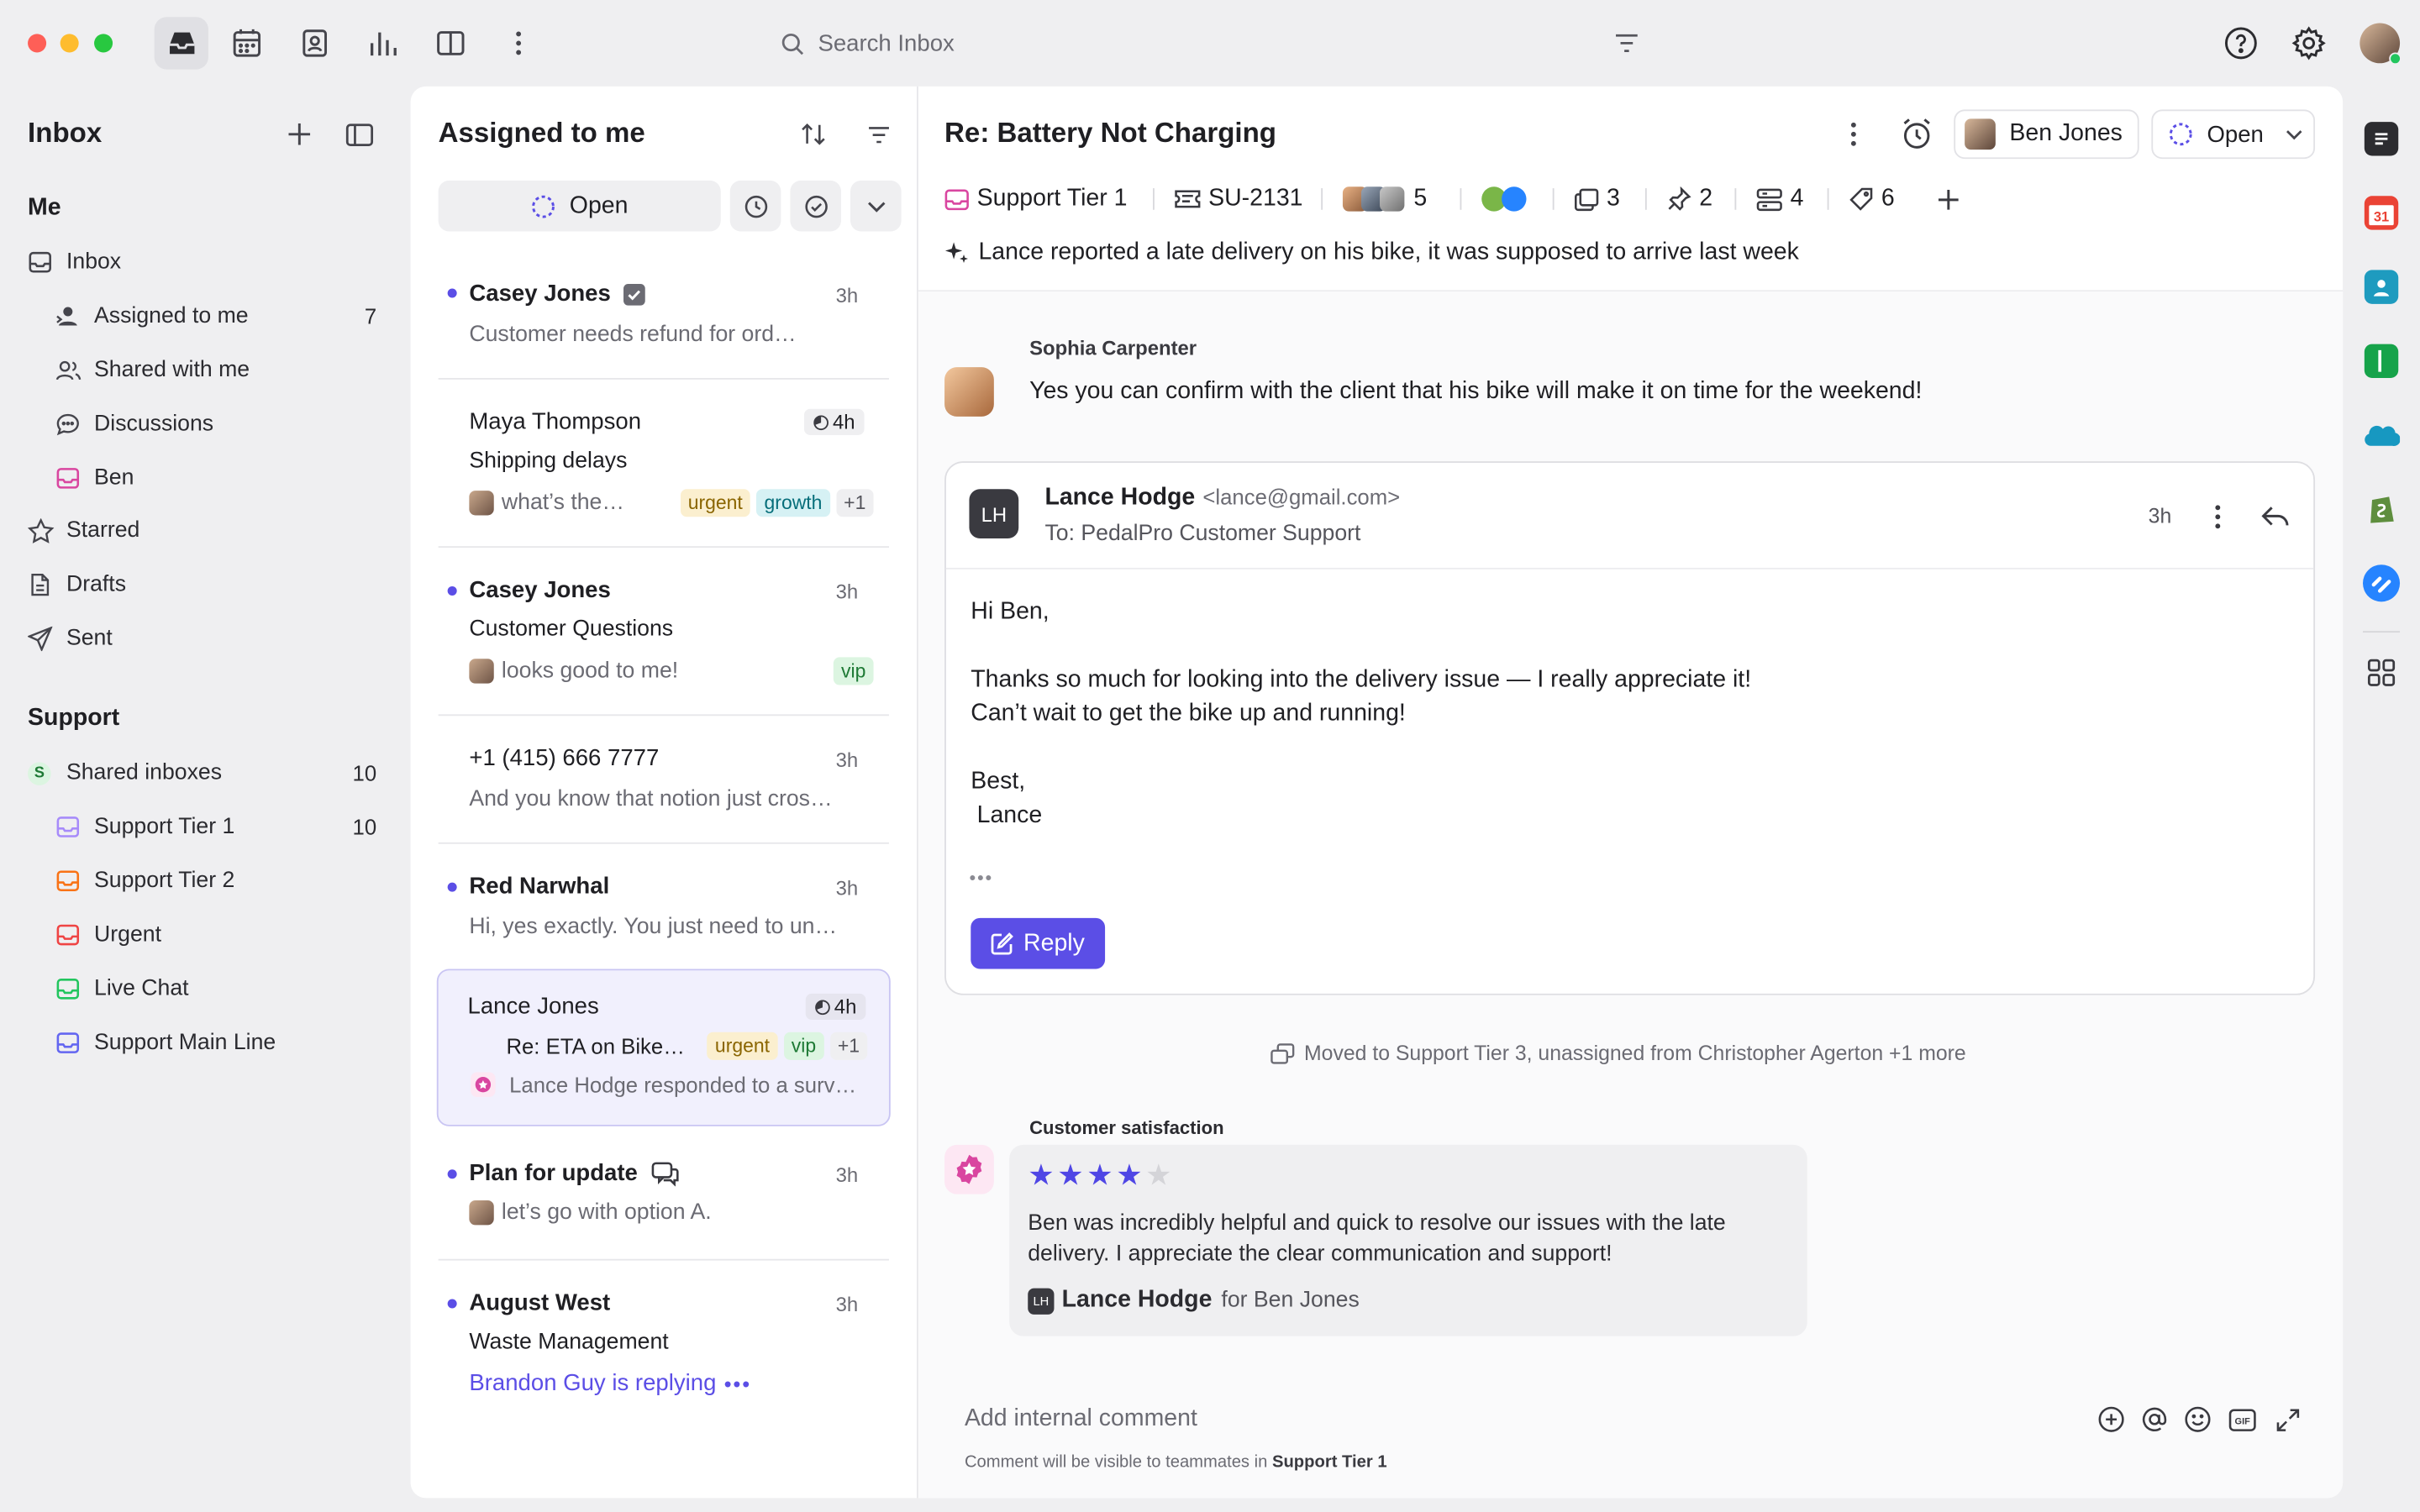 The image size is (2420, 1512). Describe the element at coordinates (816, 206) in the screenshot. I see `done-filter-check-icon` at that location.